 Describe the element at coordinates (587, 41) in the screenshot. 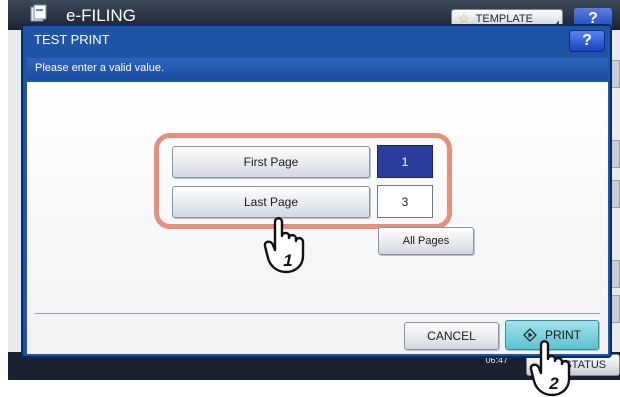

I see `dialog-help-button: ?` at that location.